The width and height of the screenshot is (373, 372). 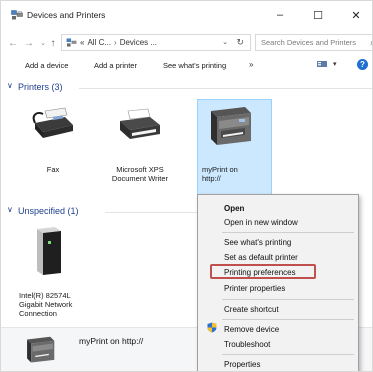 What do you see at coordinates (261, 222) in the screenshot?
I see `menu-item-open-new-window: Open in new window` at bounding box center [261, 222].